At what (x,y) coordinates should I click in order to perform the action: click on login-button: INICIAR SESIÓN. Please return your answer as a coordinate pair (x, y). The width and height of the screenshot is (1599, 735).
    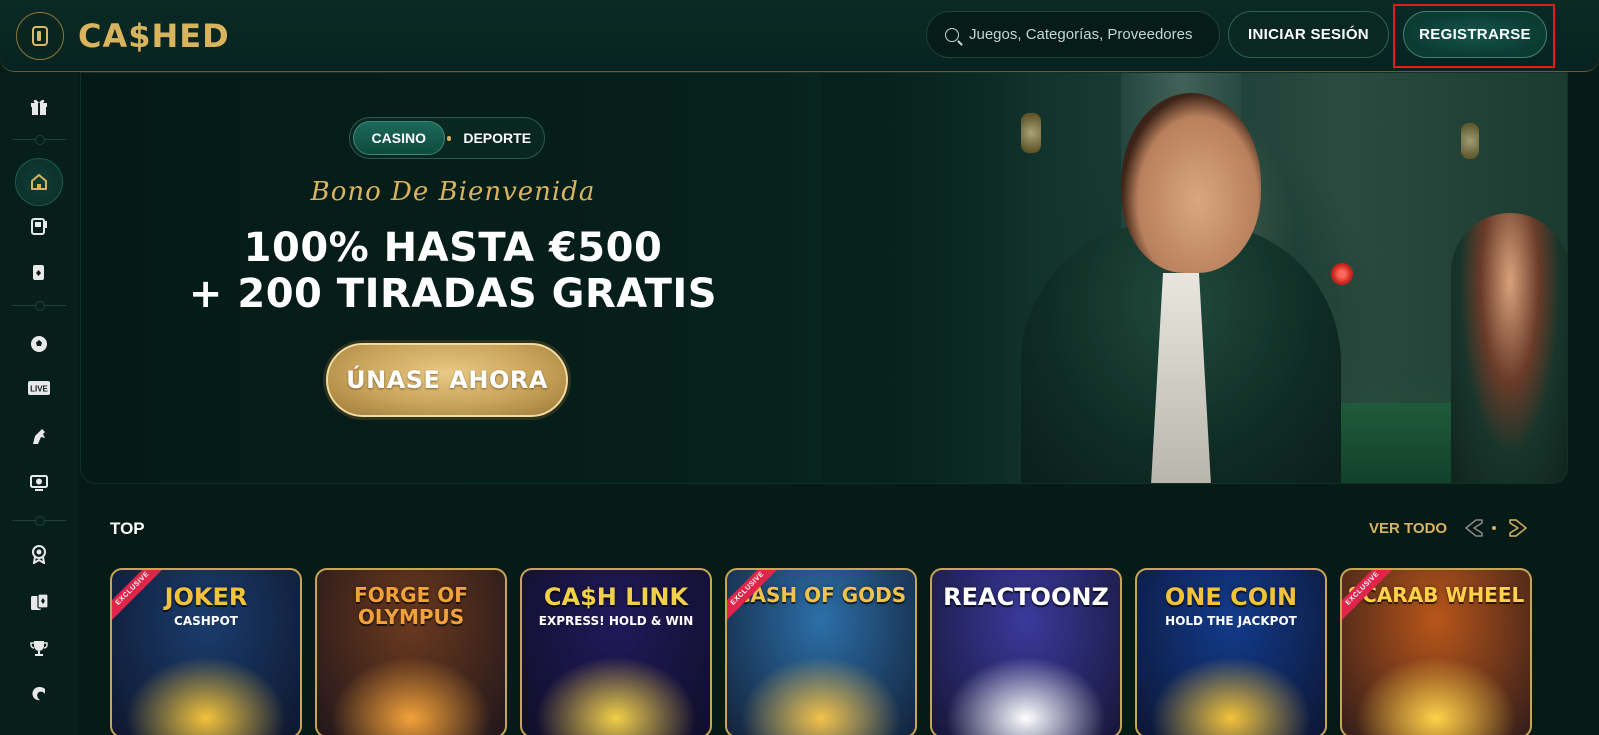
    Looking at the image, I should click on (1308, 34).